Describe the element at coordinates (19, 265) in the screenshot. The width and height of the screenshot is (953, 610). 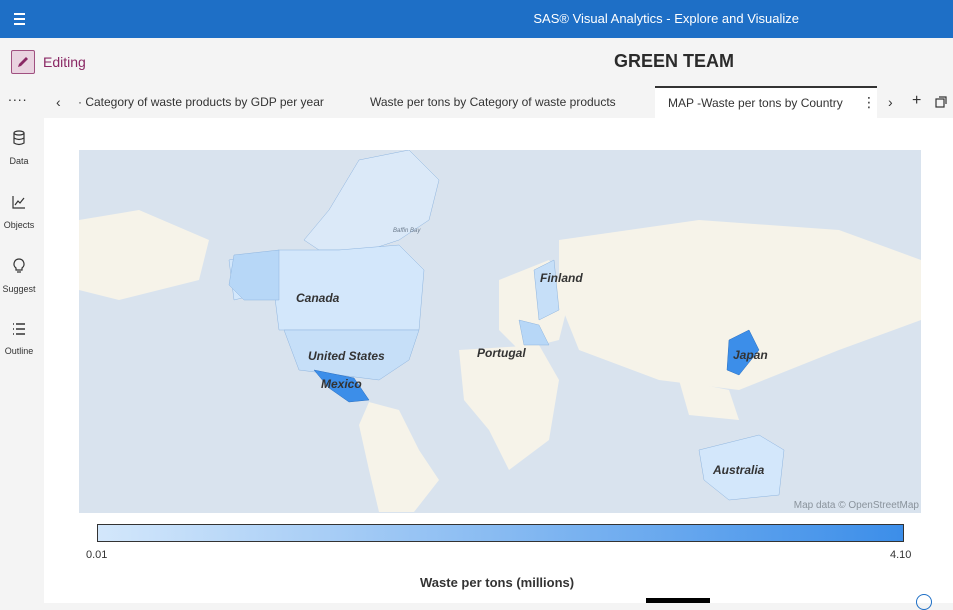
I see `lightbulb-icon` at that location.